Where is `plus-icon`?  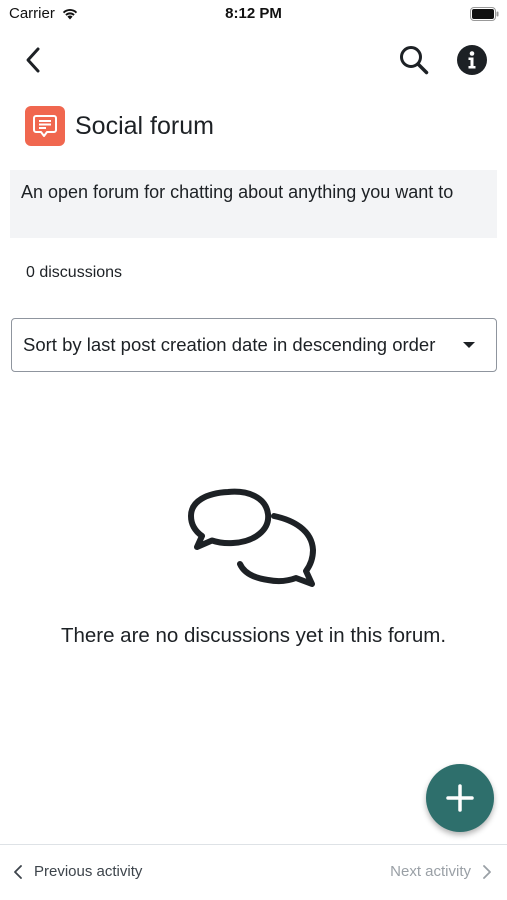
plus-icon is located at coordinates (460, 798).